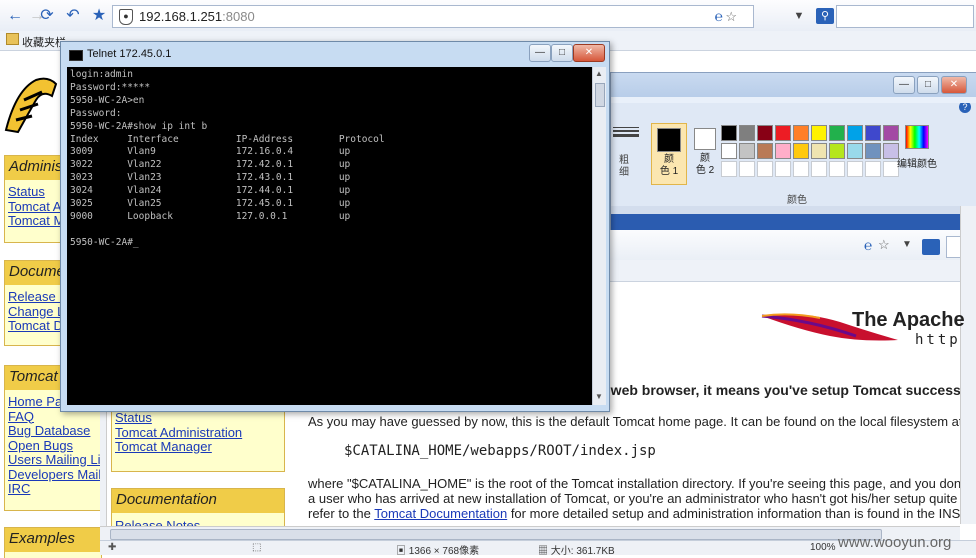 Image resolution: width=976 pixels, height=558 pixels. I want to click on paint-window: — □ ✕ ? 粗细 颜色 1 颜色 2 编辑颜色 颜色, so click(793, 158).